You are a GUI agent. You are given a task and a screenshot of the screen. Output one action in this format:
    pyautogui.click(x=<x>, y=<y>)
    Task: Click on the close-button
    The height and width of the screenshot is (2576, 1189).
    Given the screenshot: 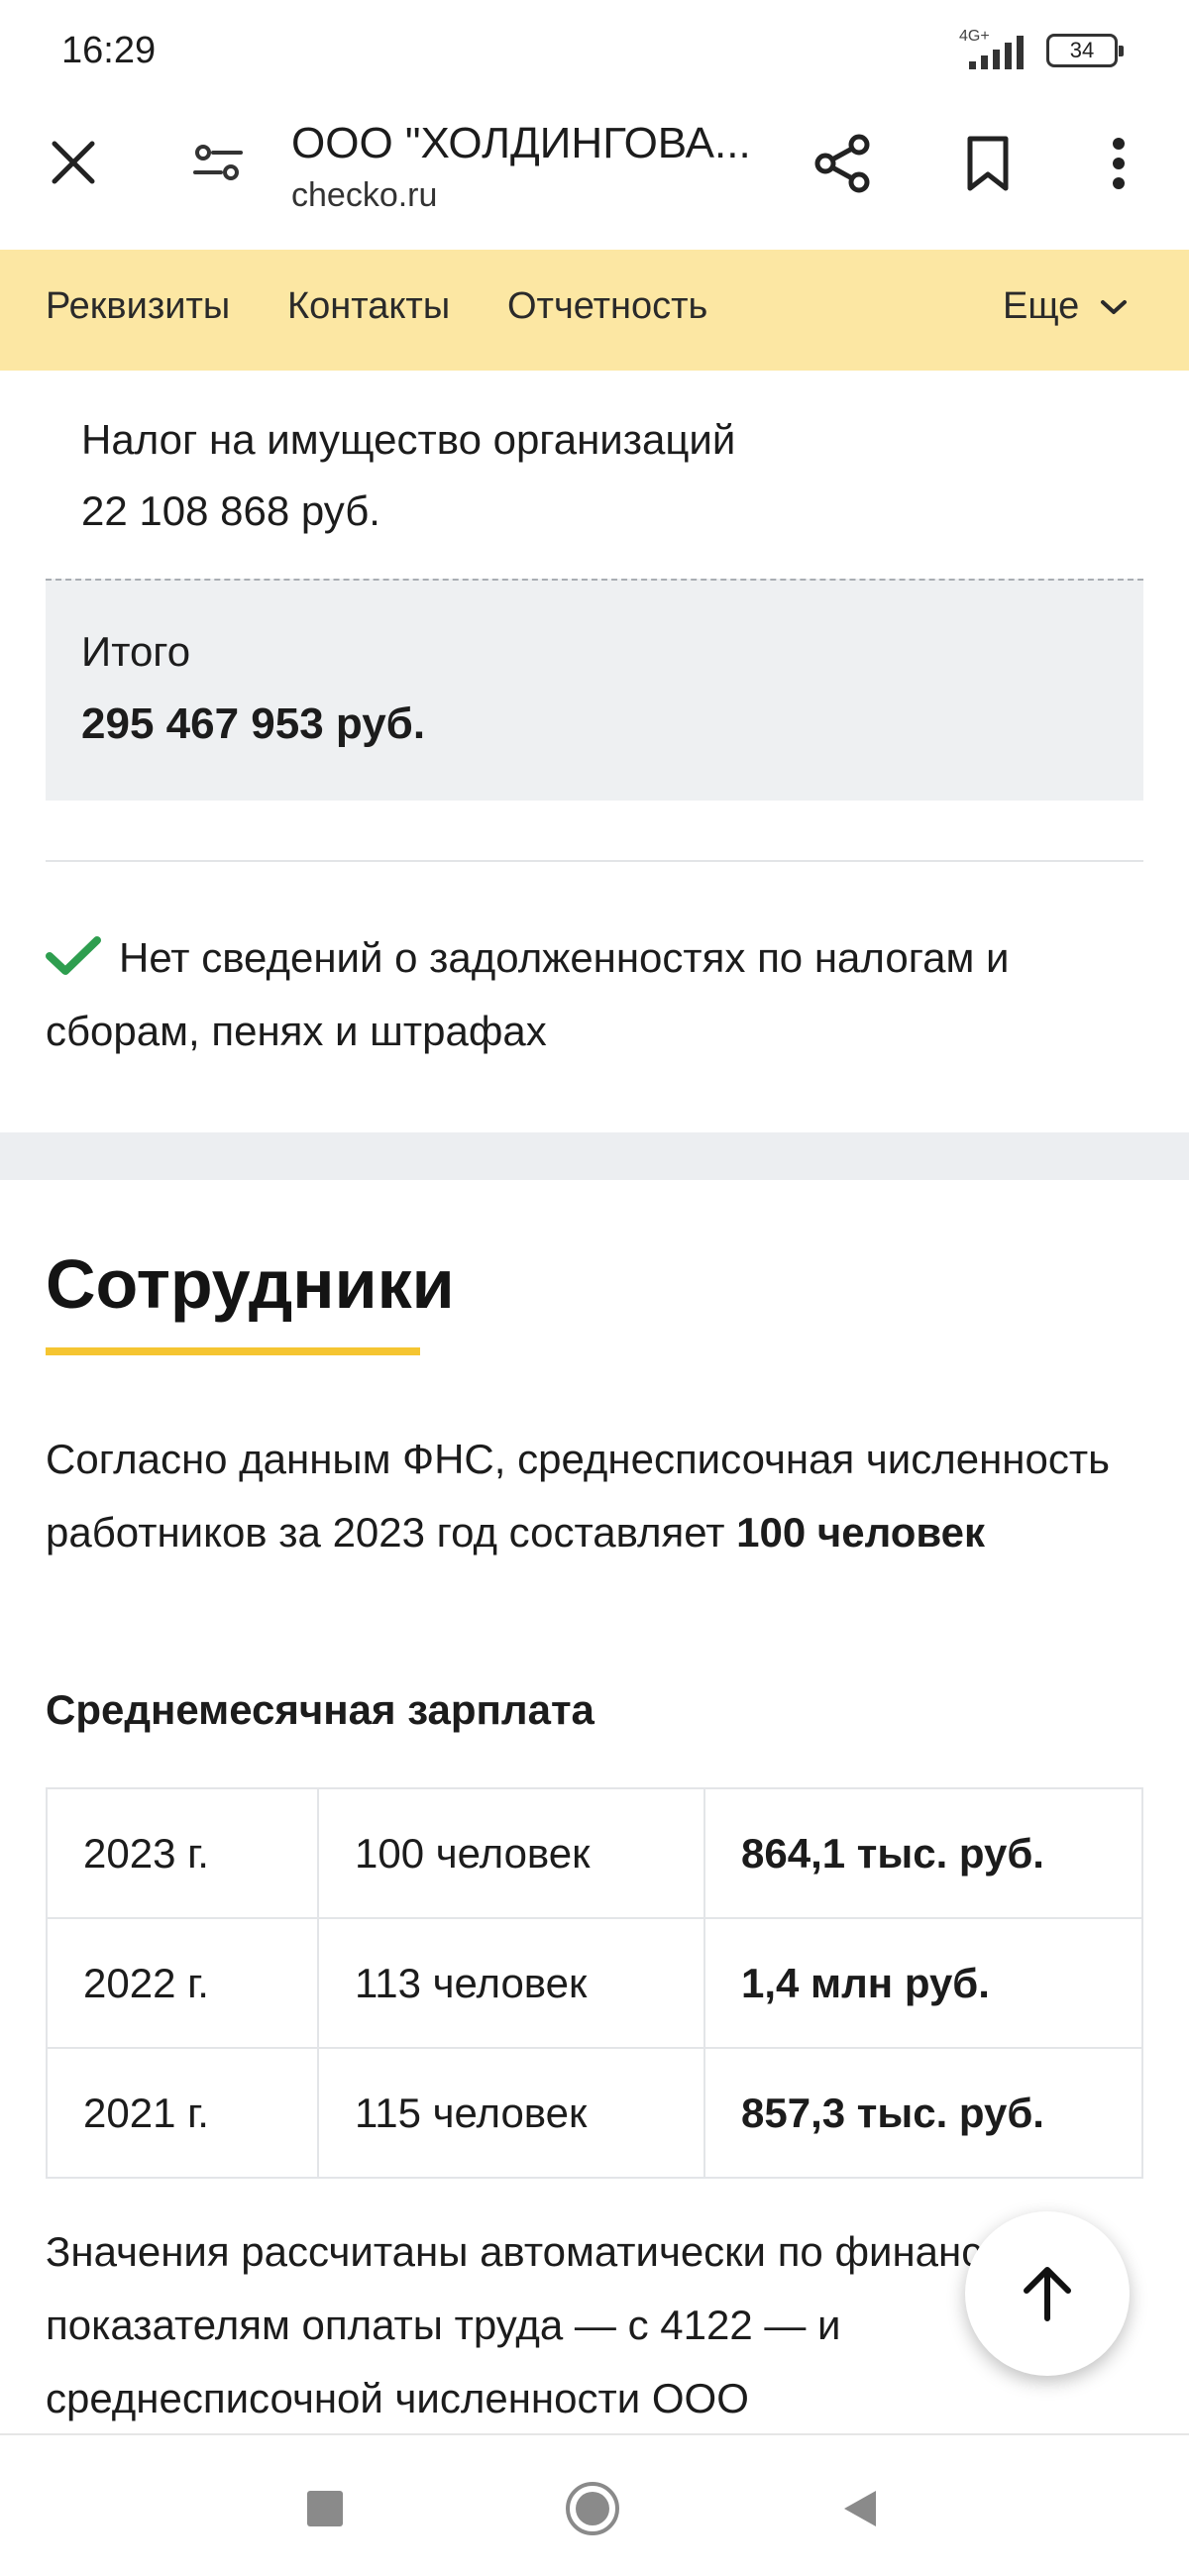 What is the action you would take?
    pyautogui.click(x=73, y=163)
    